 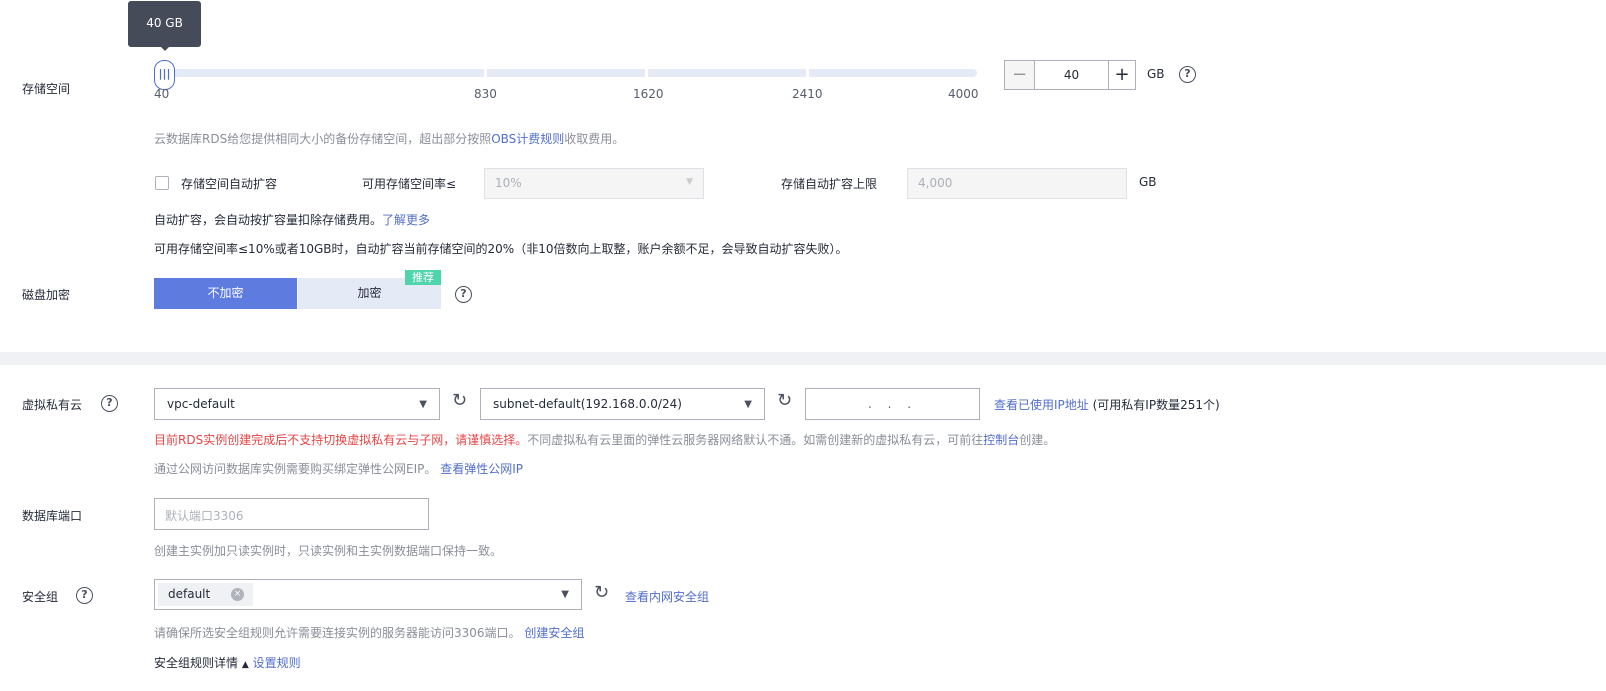 I want to click on no-encrypt-option: 不加密, so click(x=225, y=293).